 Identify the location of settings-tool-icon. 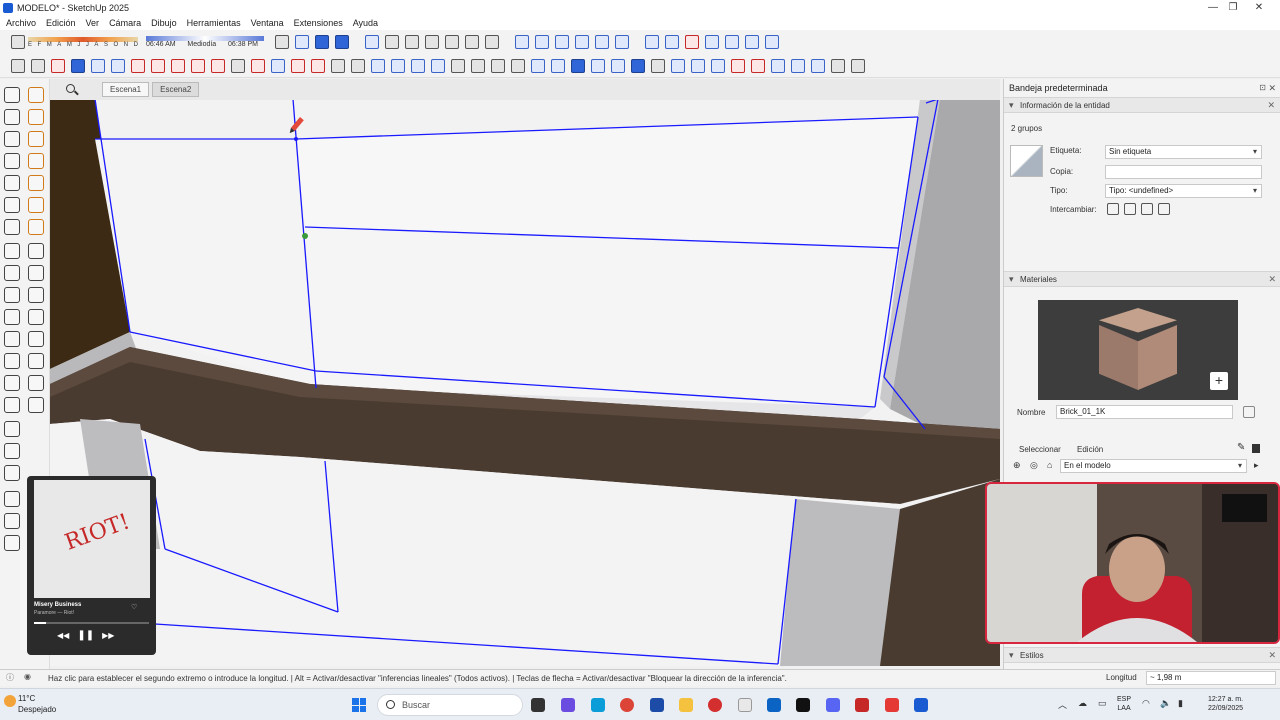
(12, 543).